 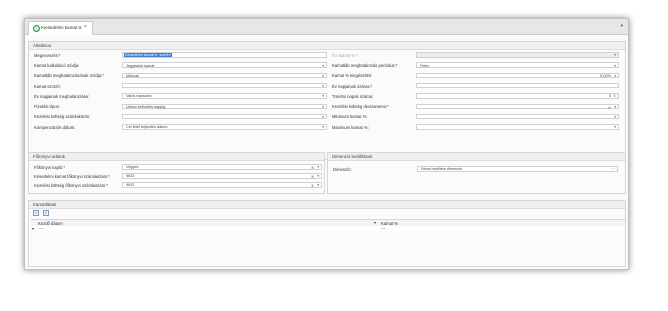 What do you see at coordinates (352, 76) in the screenshot?
I see `kamat-kiegeszites-label: Kamat % kiegészítés:` at bounding box center [352, 76].